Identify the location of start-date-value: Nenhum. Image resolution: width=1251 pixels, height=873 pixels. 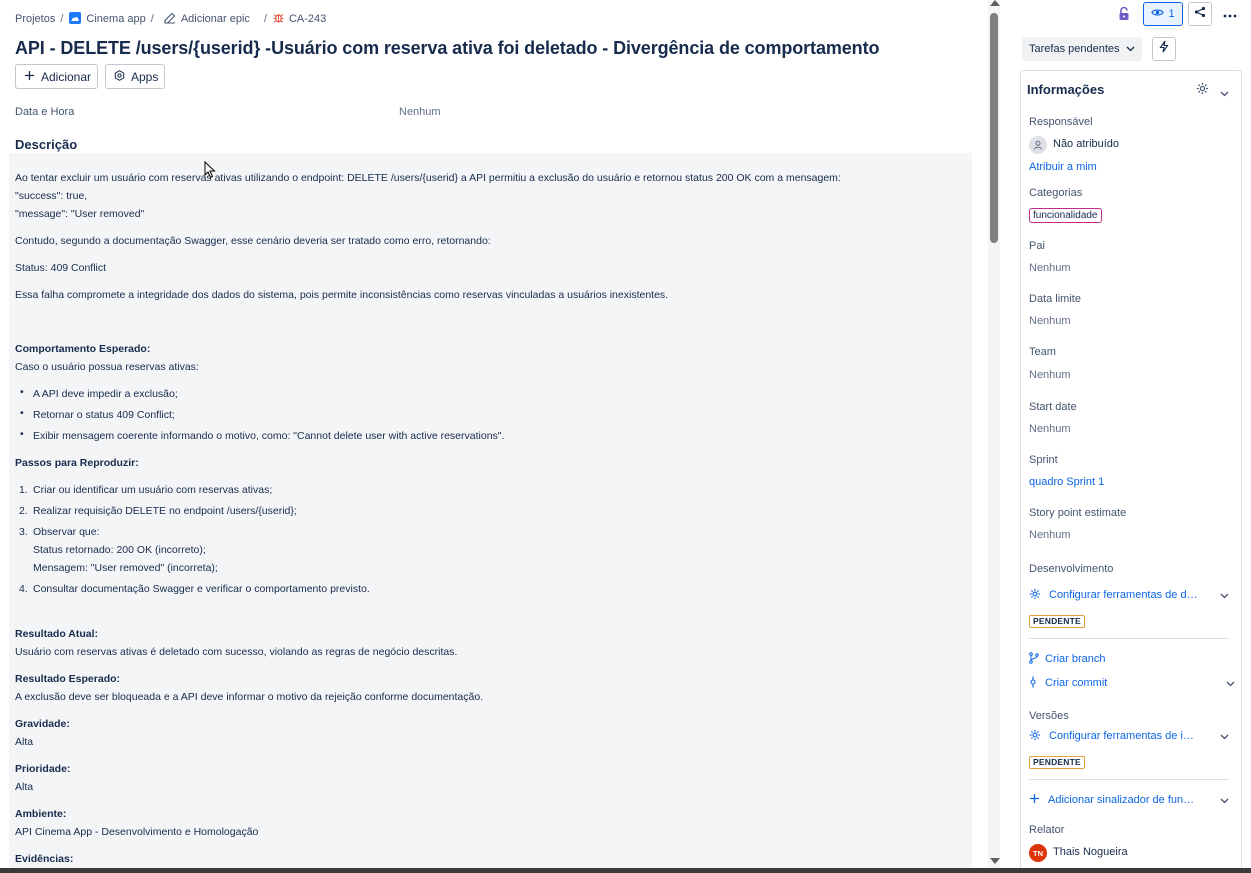
(1050, 429).